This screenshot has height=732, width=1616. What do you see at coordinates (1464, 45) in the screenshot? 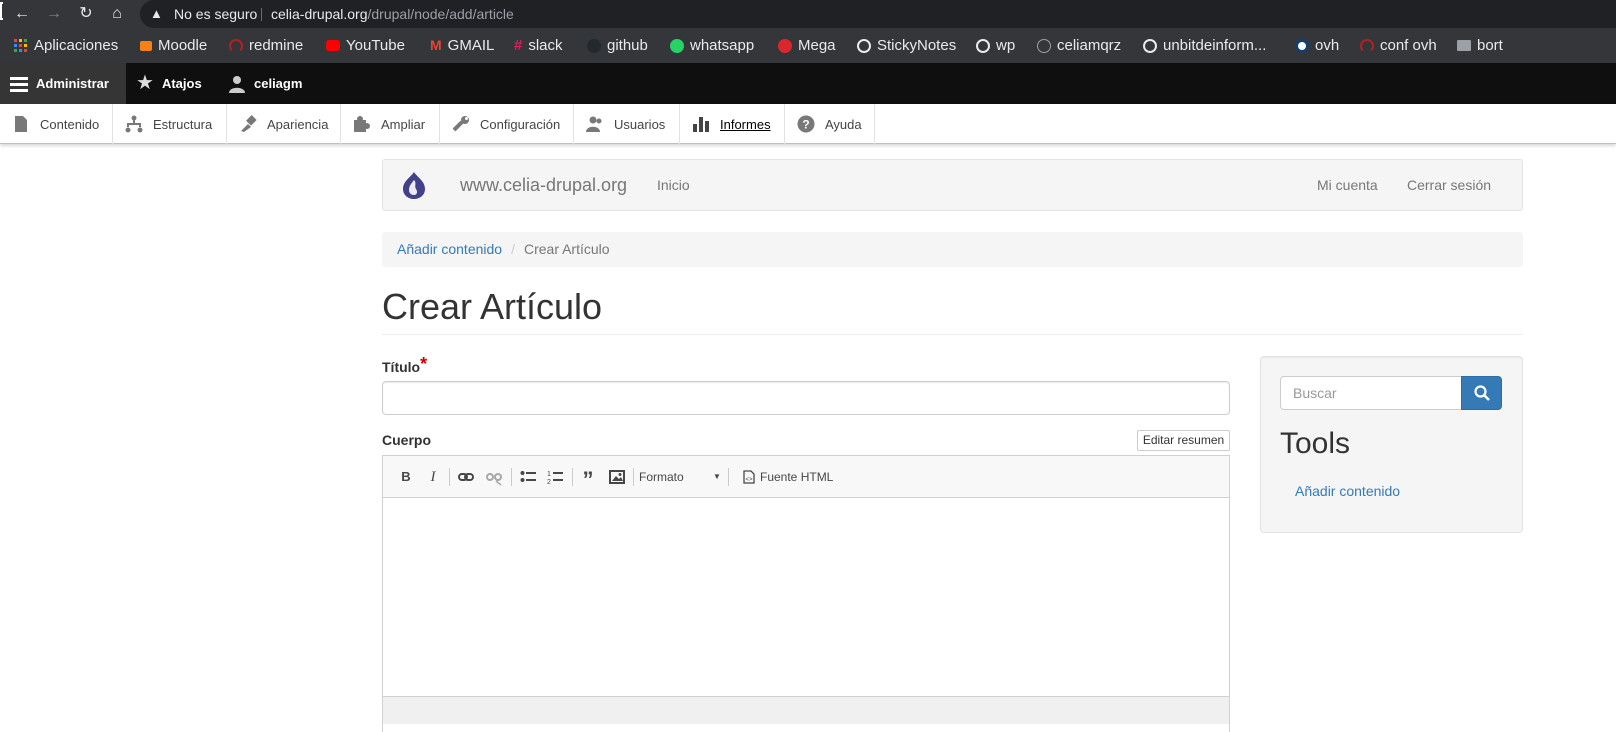
I see `folder-icon` at bounding box center [1464, 45].